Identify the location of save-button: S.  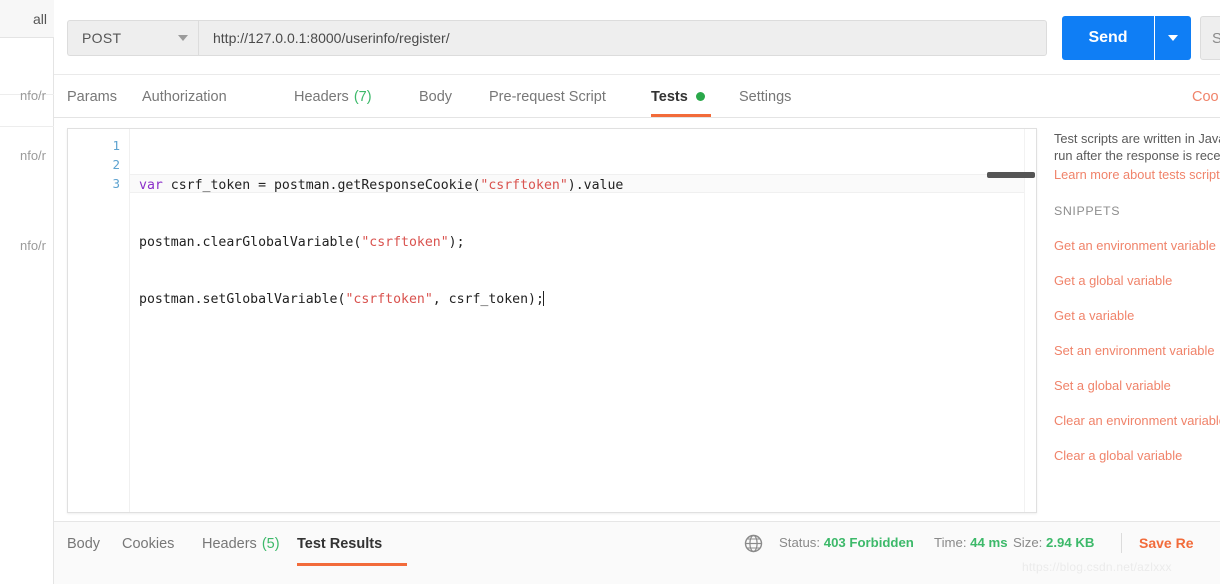
(1210, 38).